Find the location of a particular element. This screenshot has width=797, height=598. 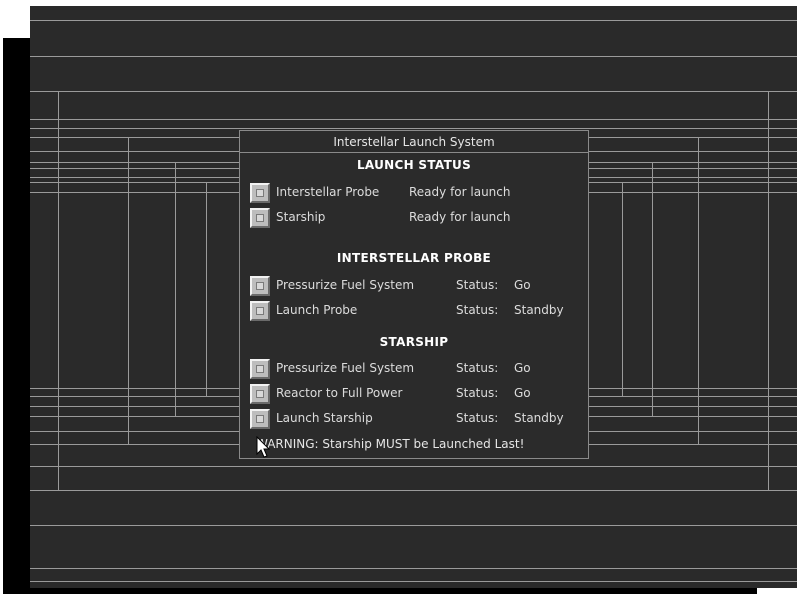

starship-row-pressurize: Pressurize Fuel System Status: Go is located at coordinates (415, 370).